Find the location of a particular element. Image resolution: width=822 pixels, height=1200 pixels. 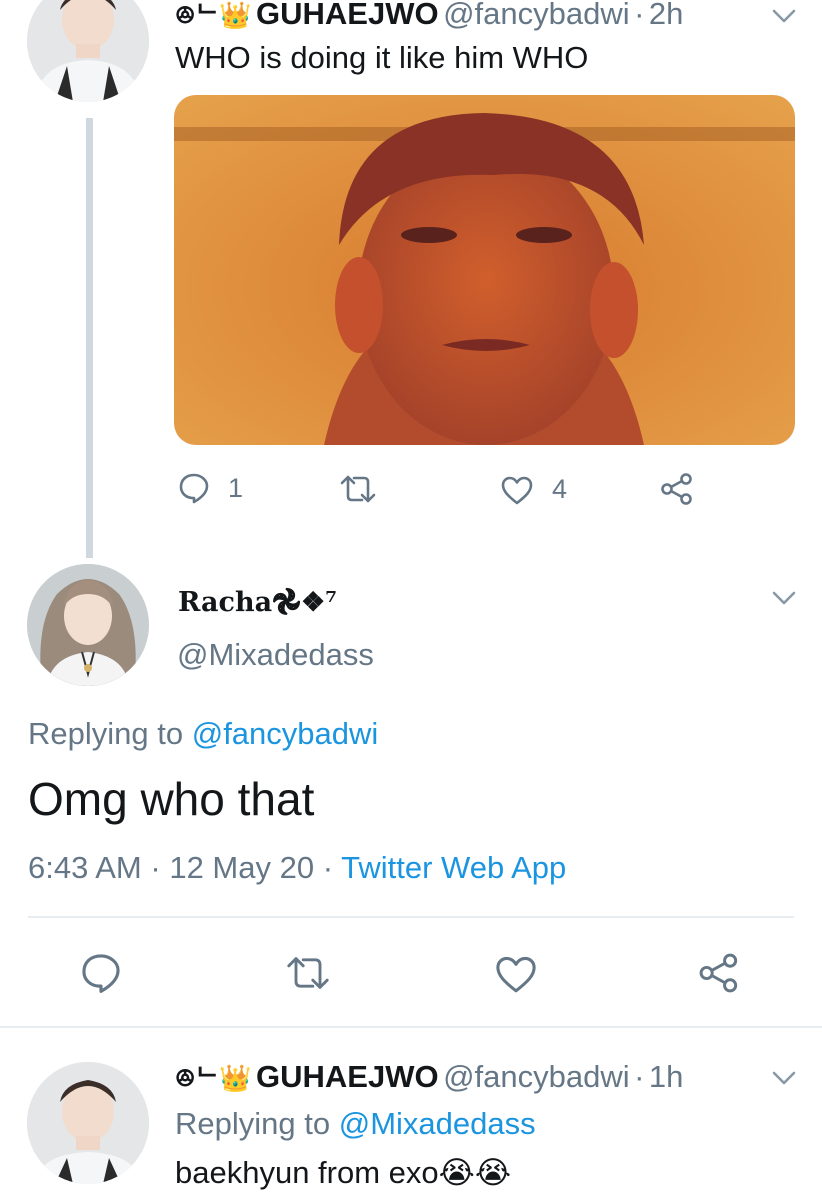

tweet-meta: 6:43 AM · 12 May 20 · Twitter Web App is located at coordinates (297, 868).